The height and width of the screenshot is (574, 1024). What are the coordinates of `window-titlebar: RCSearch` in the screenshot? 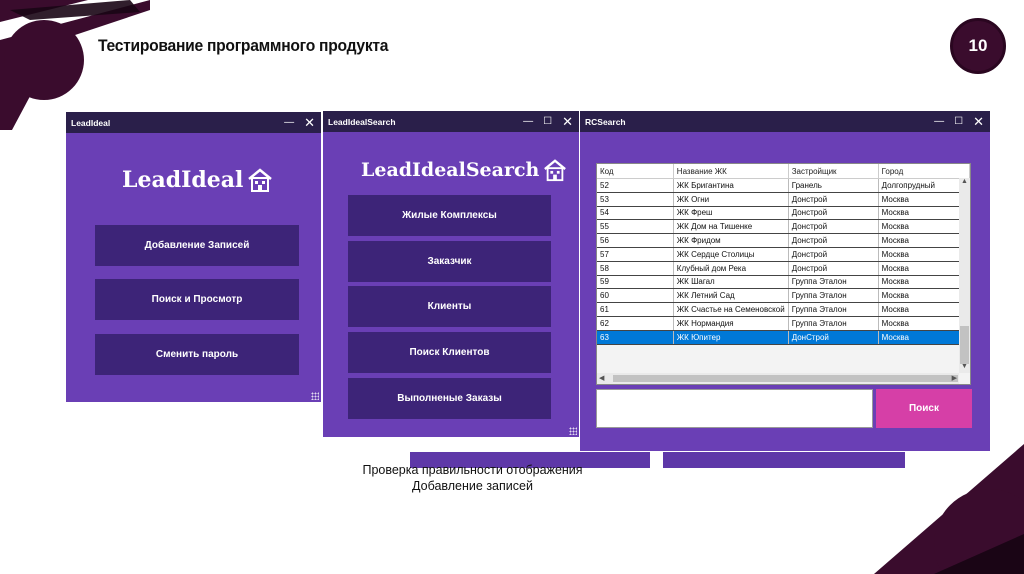 It's located at (785, 121).